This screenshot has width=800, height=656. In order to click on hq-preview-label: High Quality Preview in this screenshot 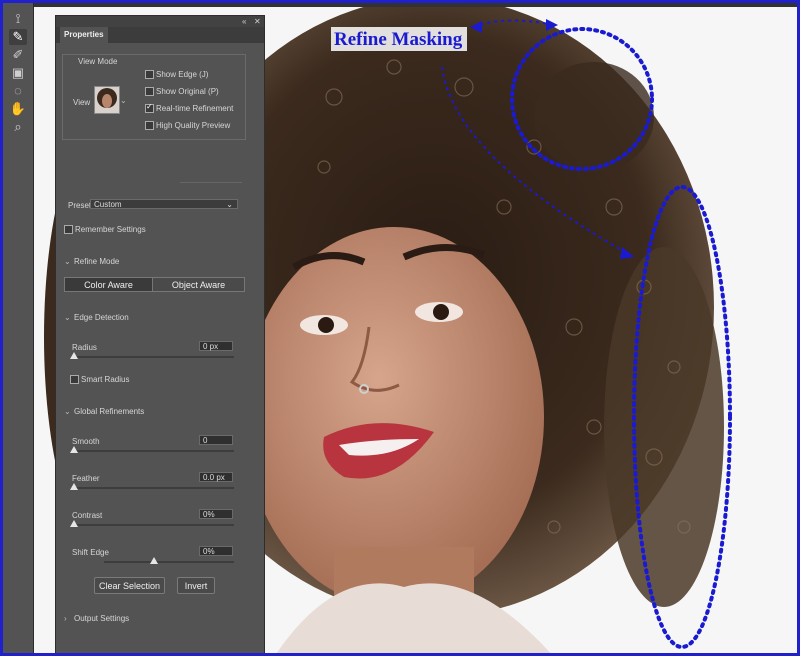, I will do `click(193, 125)`.